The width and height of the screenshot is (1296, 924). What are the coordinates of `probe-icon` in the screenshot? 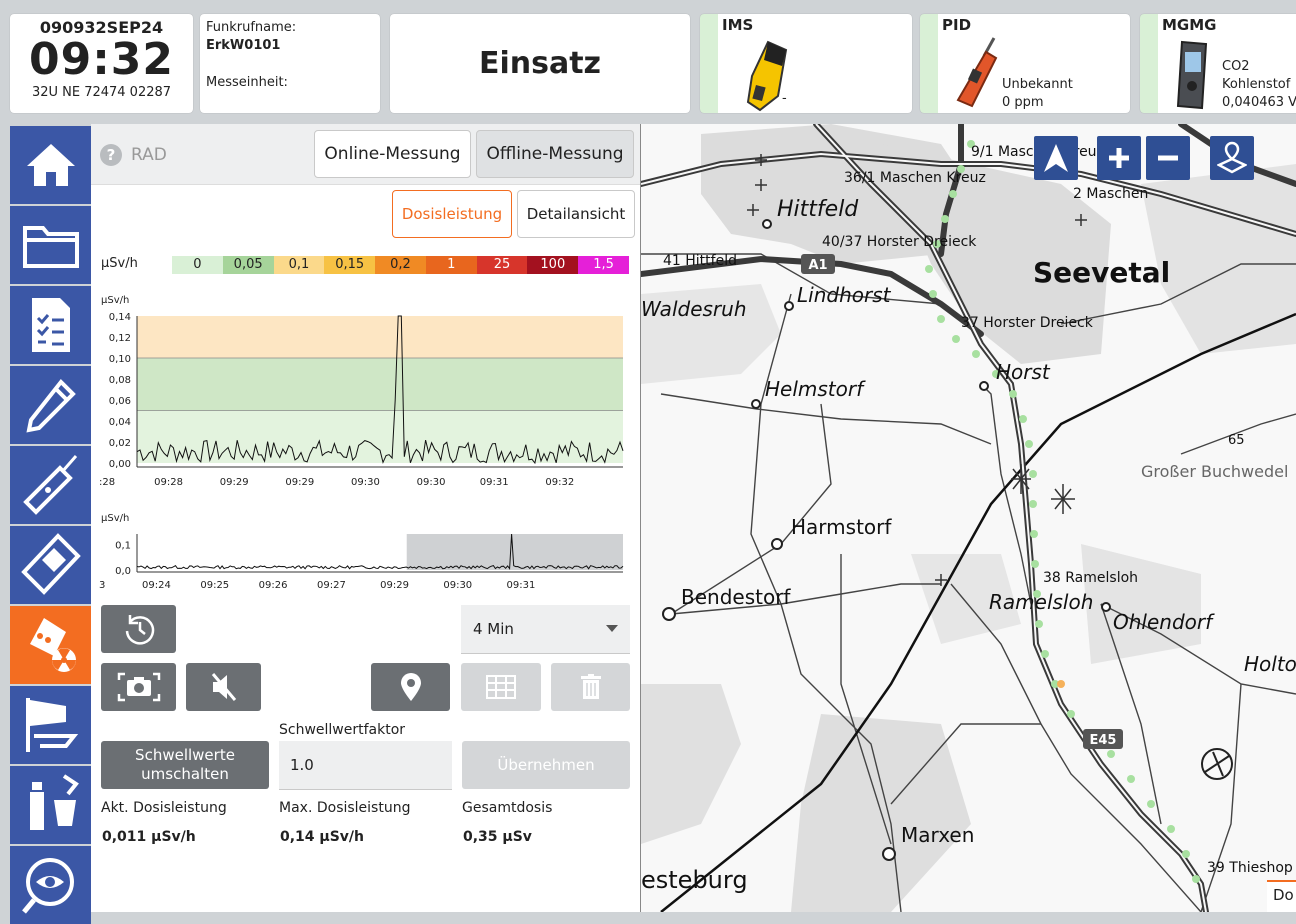 It's located at (50, 405).